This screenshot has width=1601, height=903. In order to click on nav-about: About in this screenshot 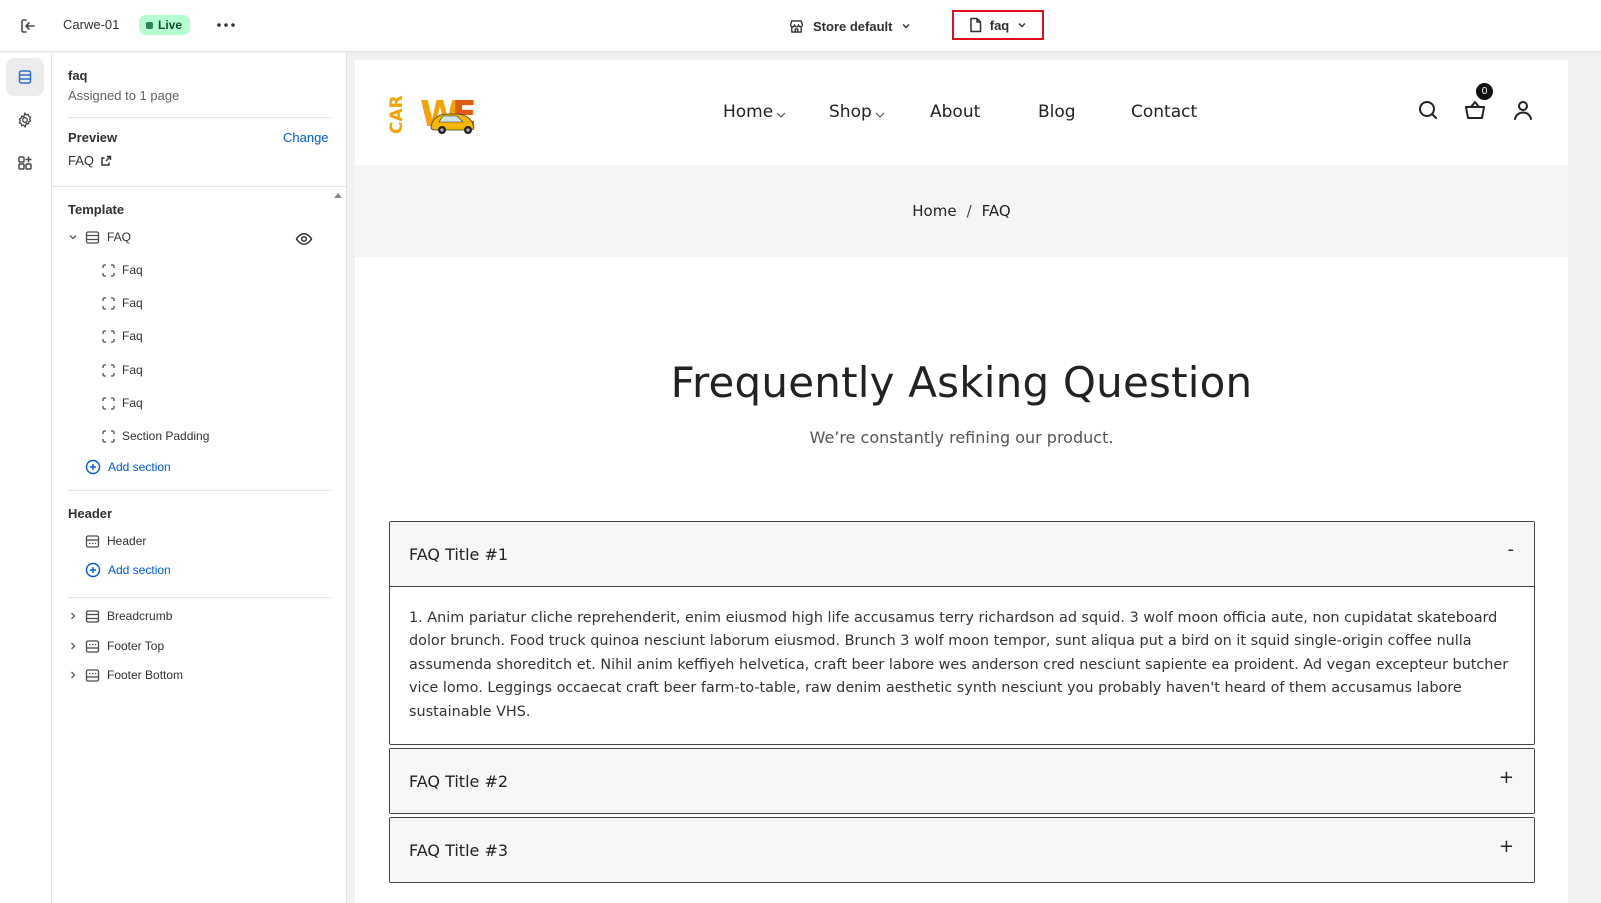, I will do `click(955, 112)`.